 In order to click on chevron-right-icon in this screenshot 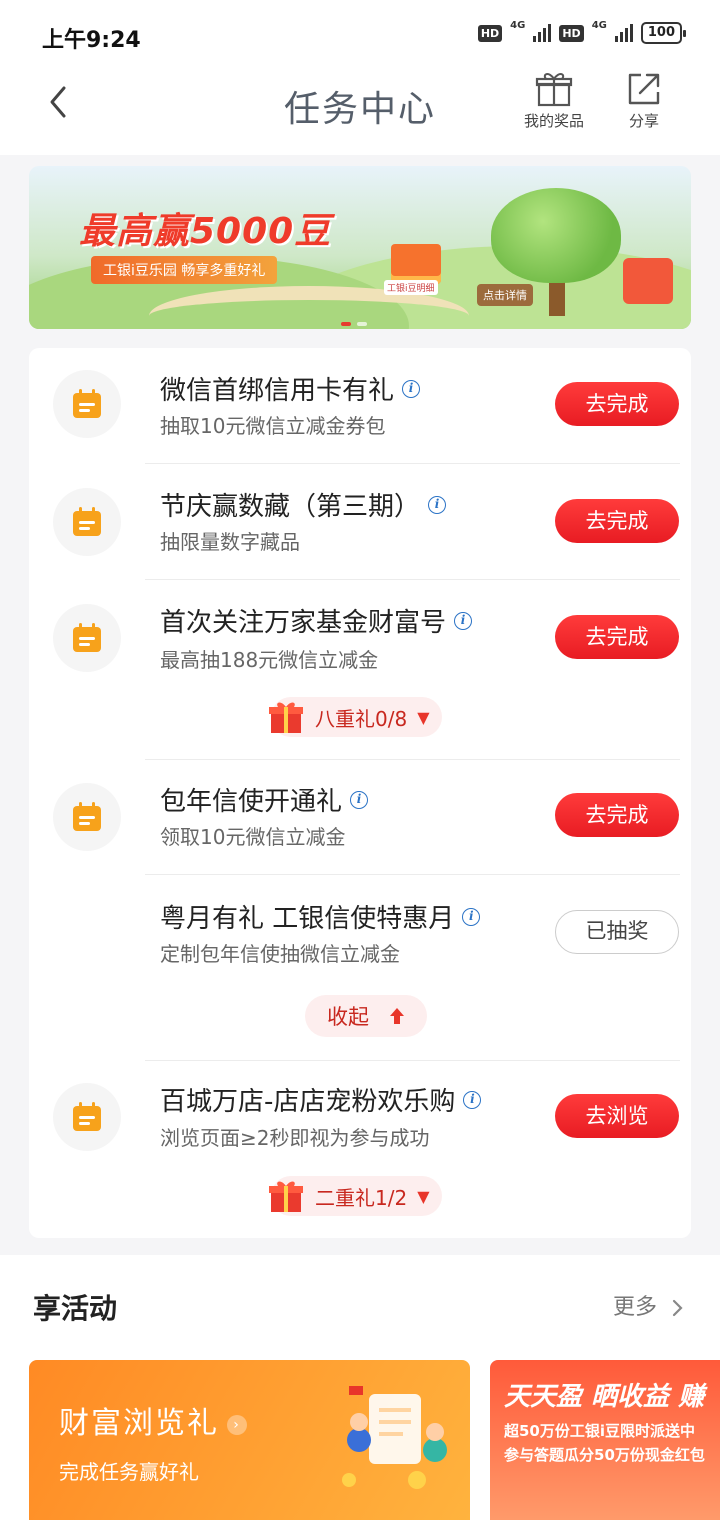, I will do `click(677, 1308)`.